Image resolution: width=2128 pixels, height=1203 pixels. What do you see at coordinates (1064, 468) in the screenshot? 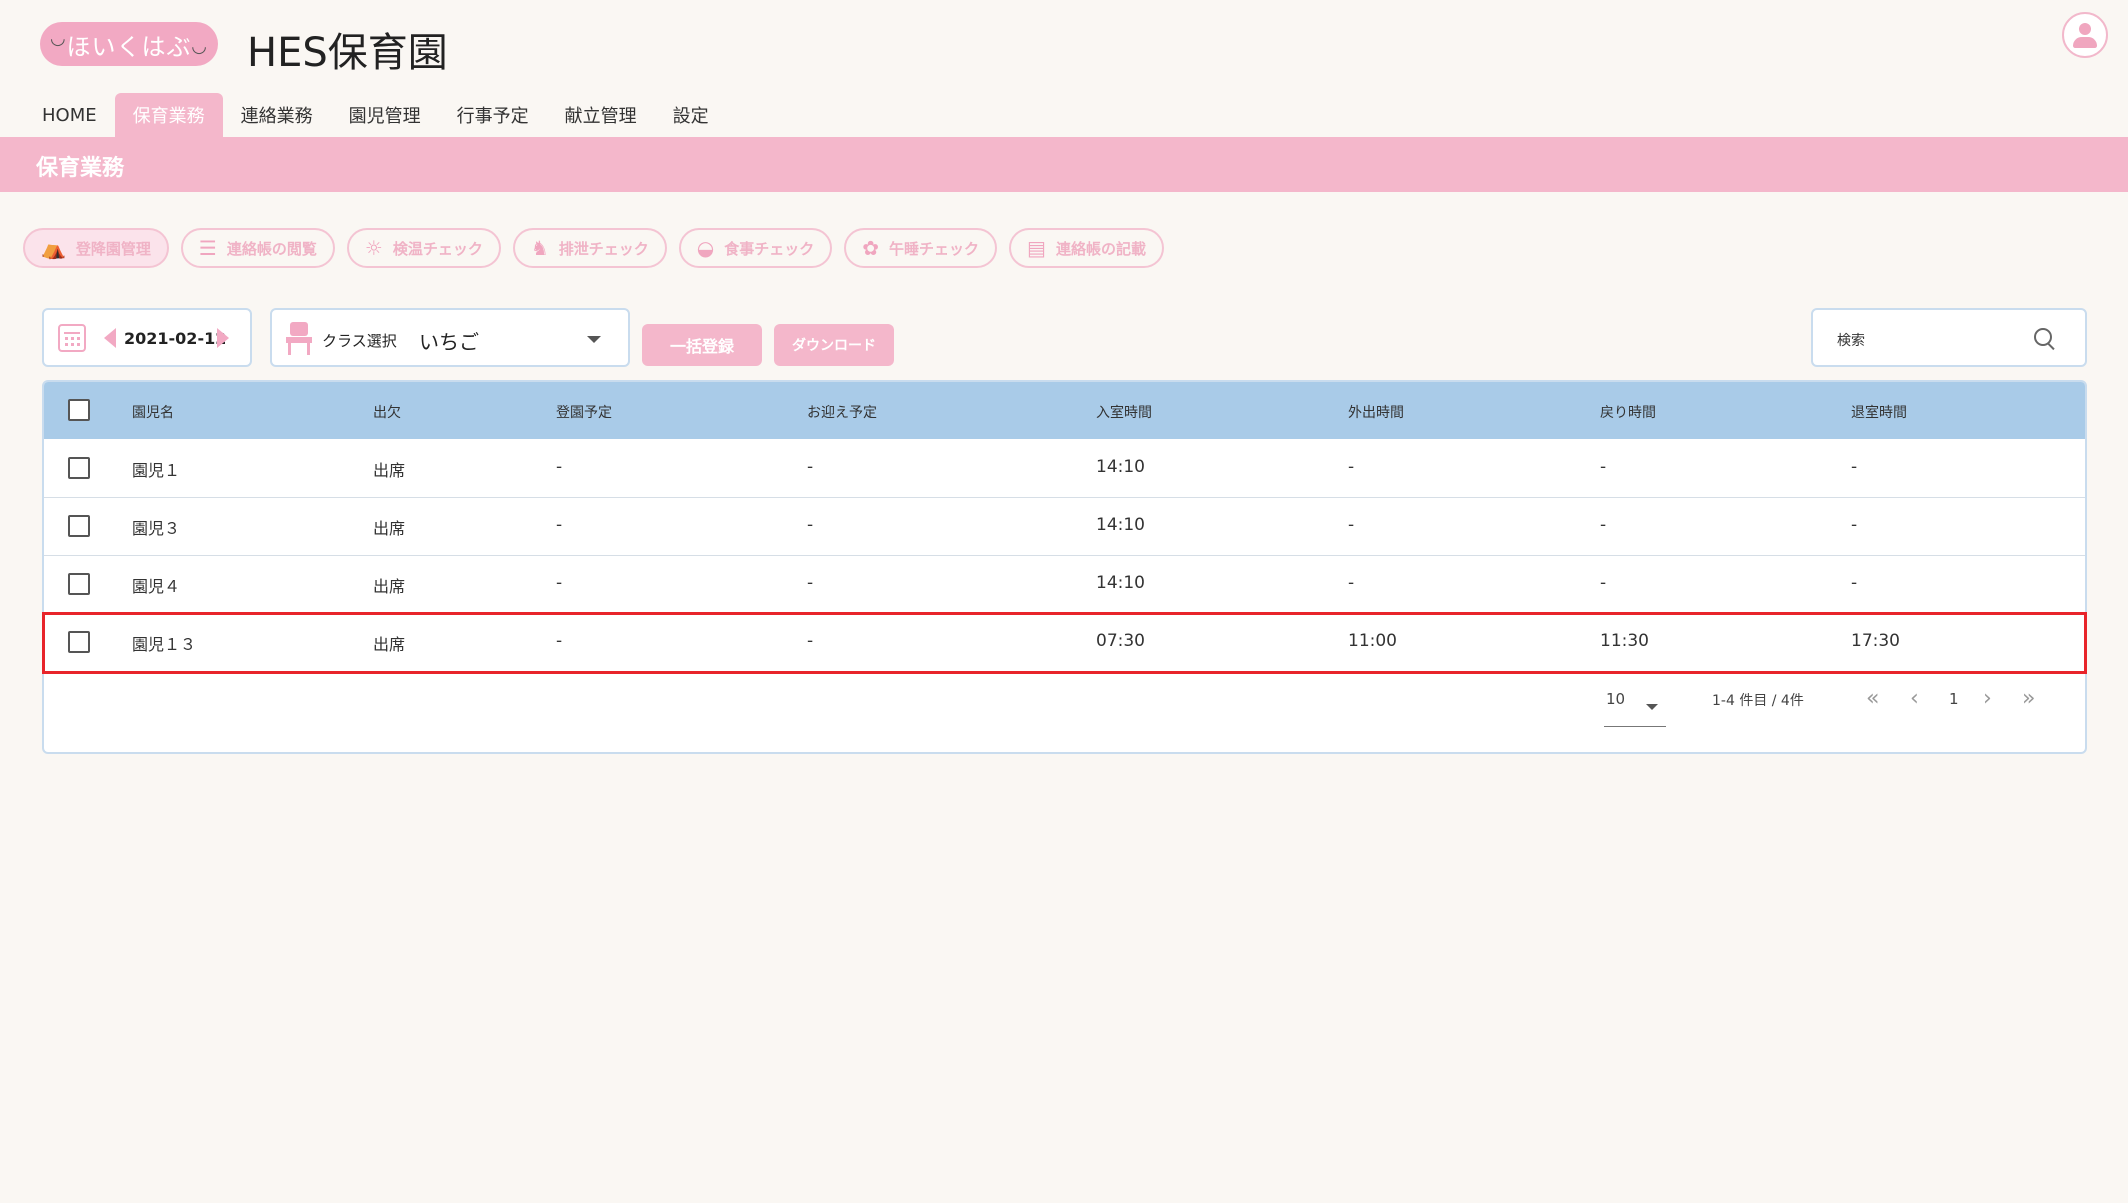
I see `table-row: 園児１ 出席 - - 14:10 - - -` at bounding box center [1064, 468].